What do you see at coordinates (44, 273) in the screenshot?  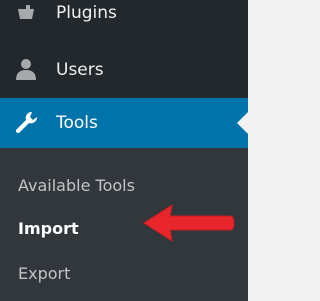 I see `submenu-item-export: Export` at bounding box center [44, 273].